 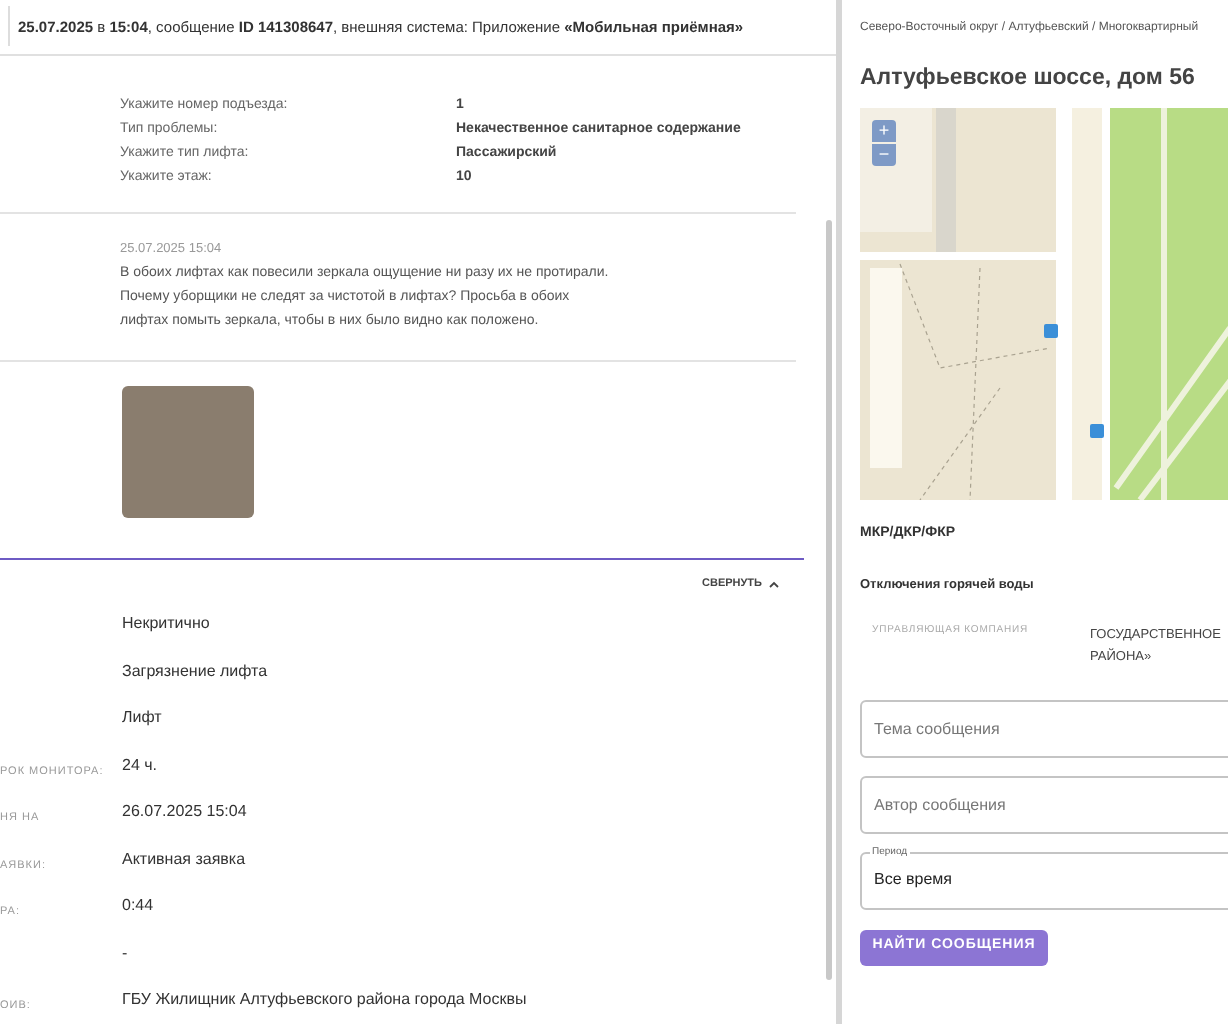 What do you see at coordinates (324, 1000) in the screenshot?
I see `detail-value: ГБУ Жилищник Алтуфьевского района города Москвы` at bounding box center [324, 1000].